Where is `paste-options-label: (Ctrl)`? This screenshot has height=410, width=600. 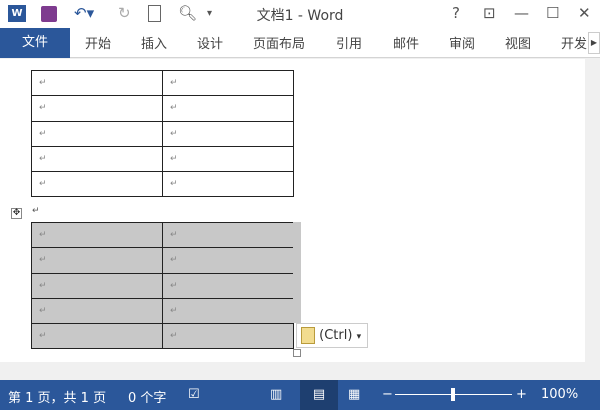
paste-options-label: (Ctrl) is located at coordinates (336, 335).